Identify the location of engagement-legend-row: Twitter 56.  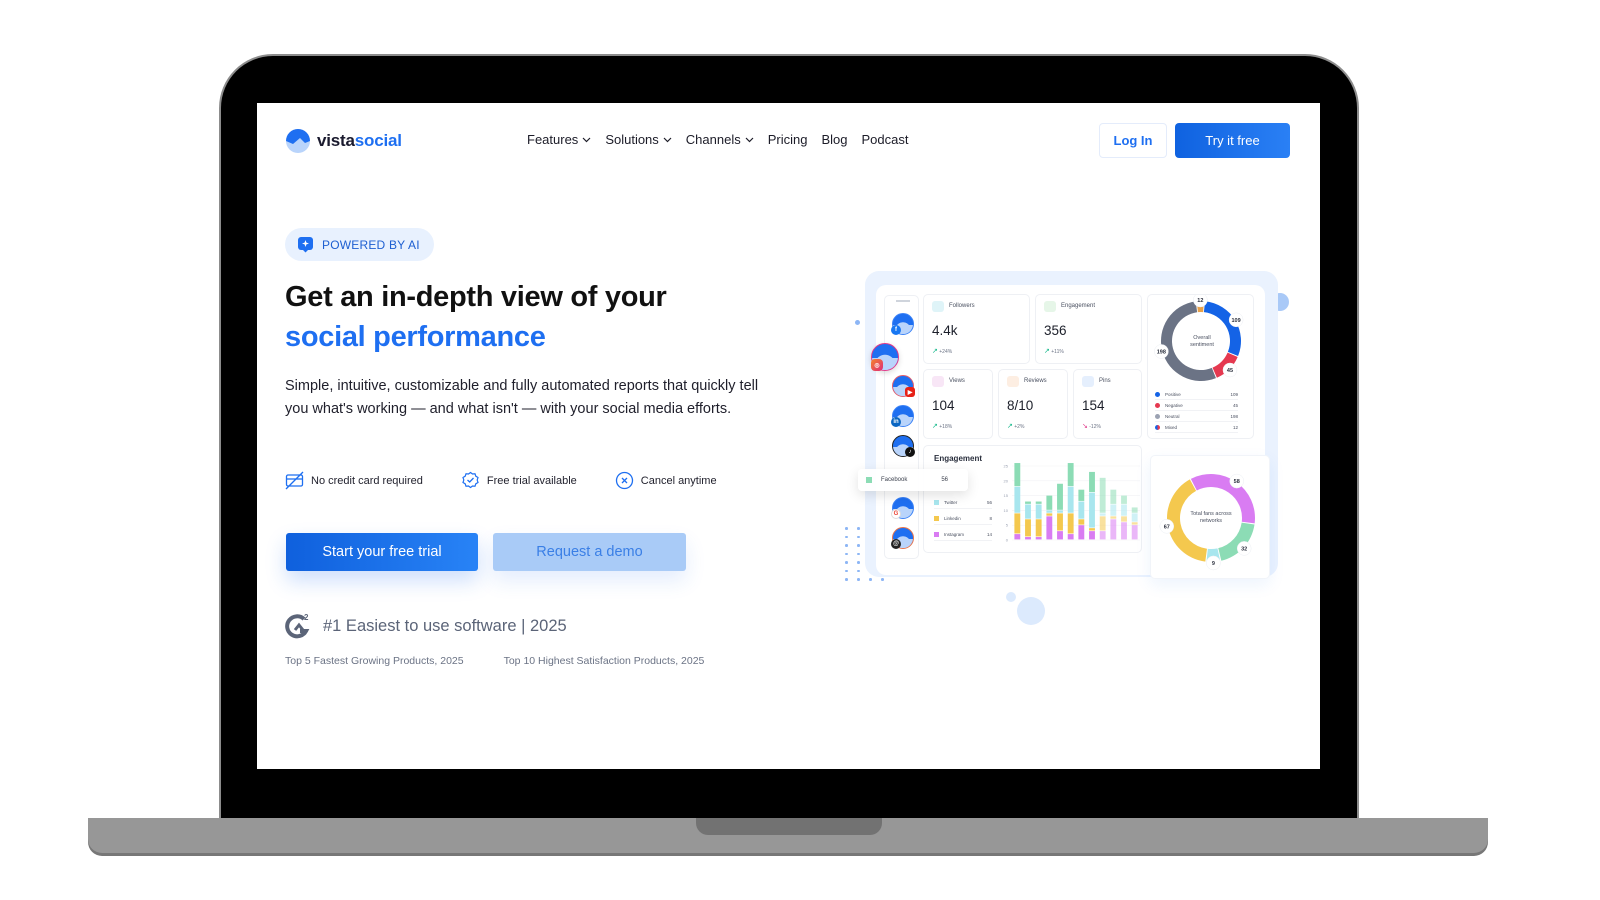
(963, 504).